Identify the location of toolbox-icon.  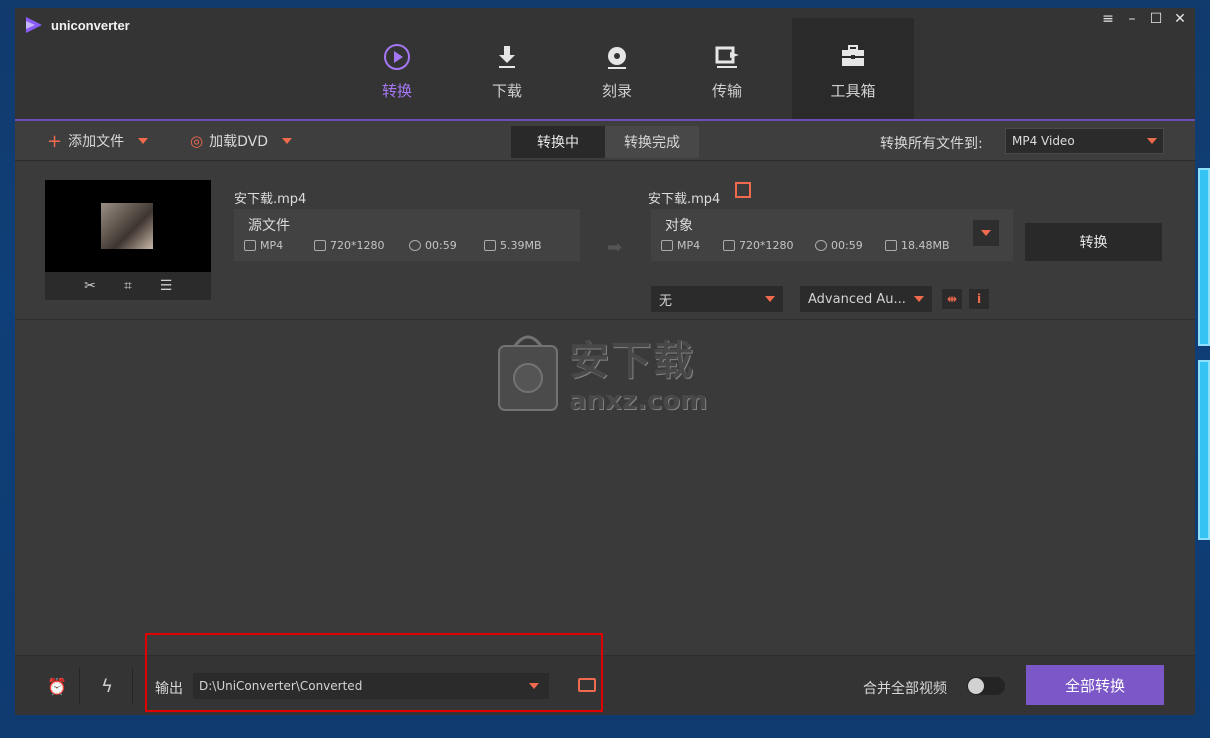
(853, 55).